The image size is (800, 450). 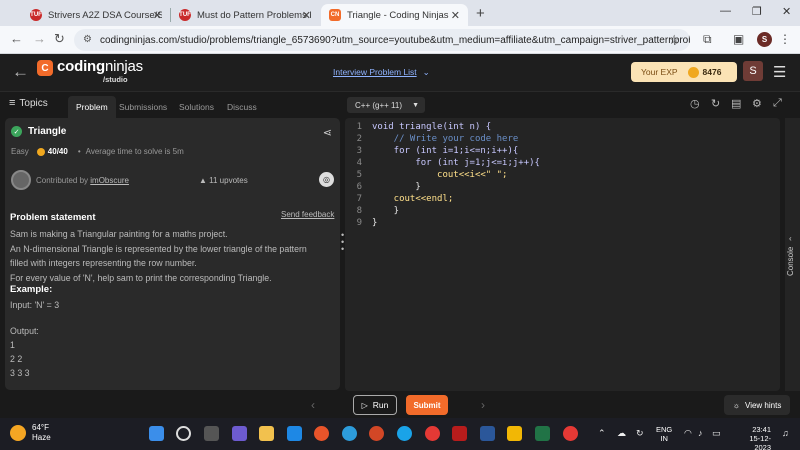 I want to click on fullscreen-icon: ⤢, so click(x=777, y=103).